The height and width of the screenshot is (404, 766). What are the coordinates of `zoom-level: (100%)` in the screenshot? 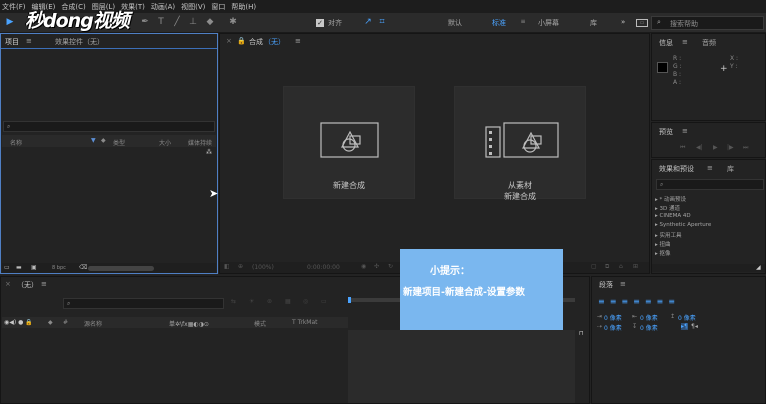 It's located at (263, 267).